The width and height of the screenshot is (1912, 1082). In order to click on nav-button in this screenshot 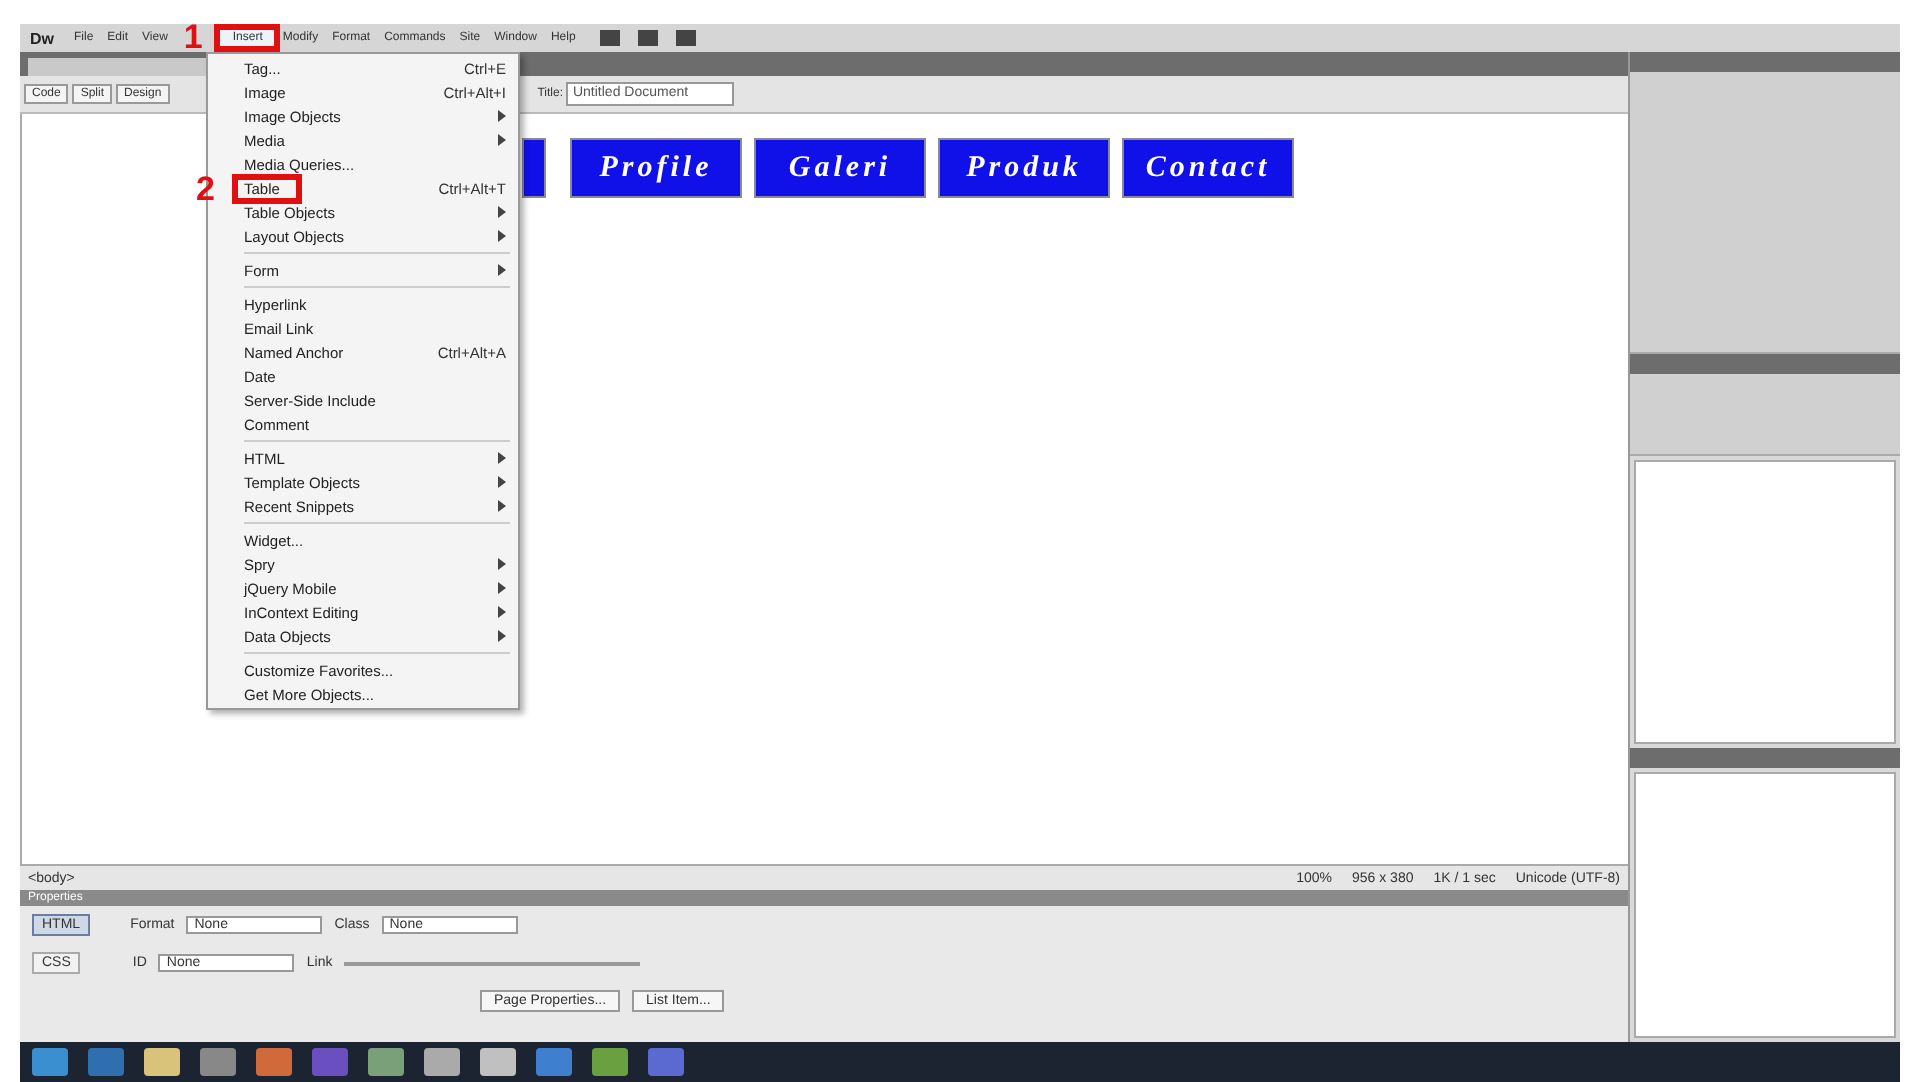, I will do `click(534, 168)`.